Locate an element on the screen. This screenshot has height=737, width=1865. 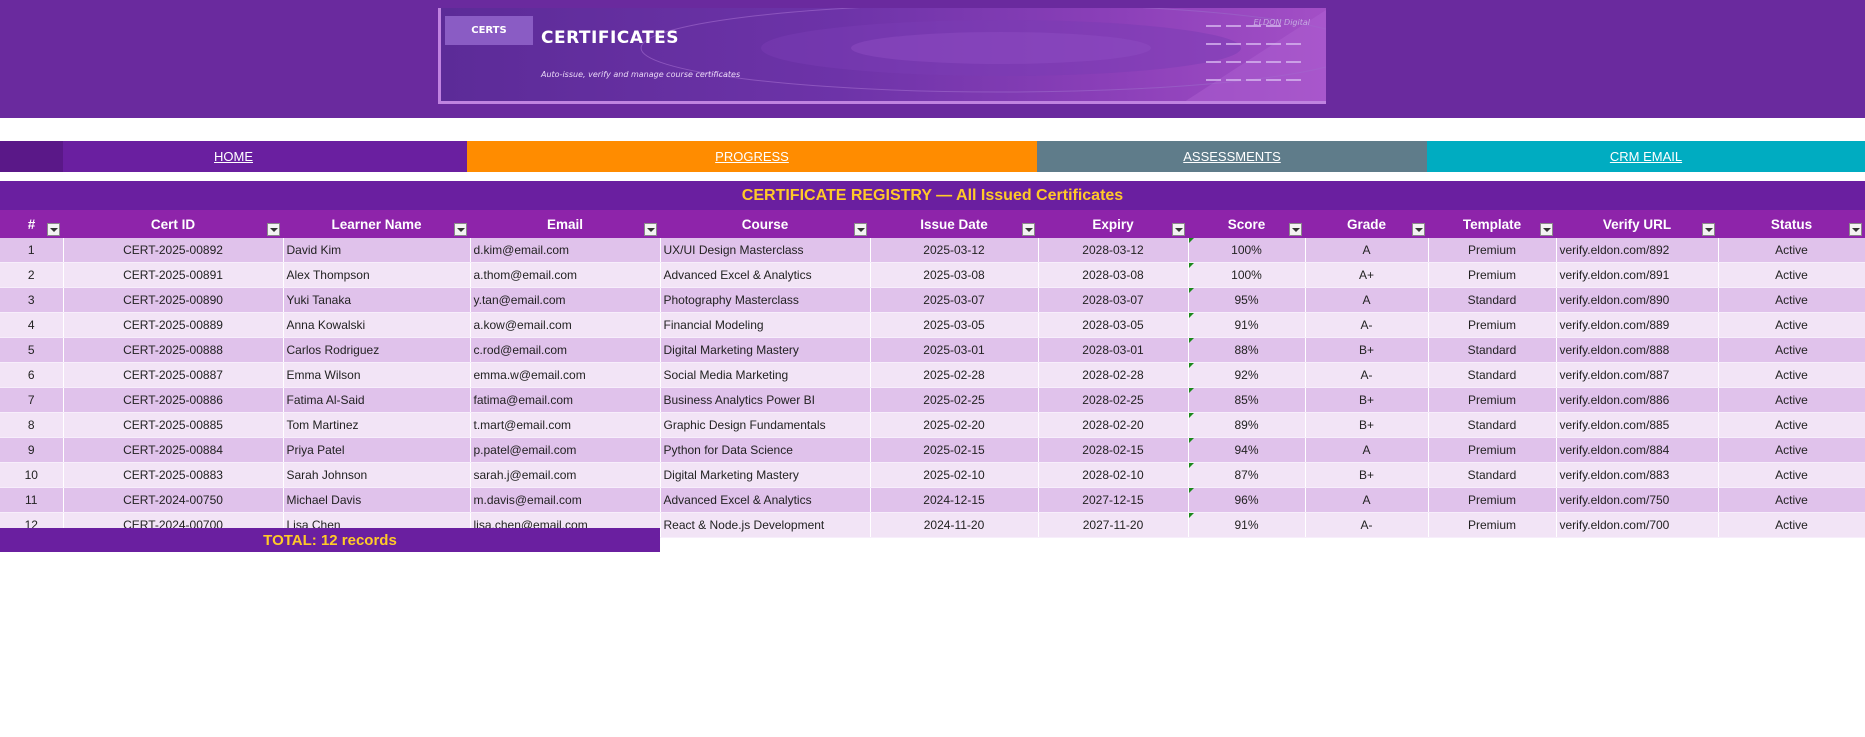
course-cell: Photography Masterclass is located at coordinates (765, 300).